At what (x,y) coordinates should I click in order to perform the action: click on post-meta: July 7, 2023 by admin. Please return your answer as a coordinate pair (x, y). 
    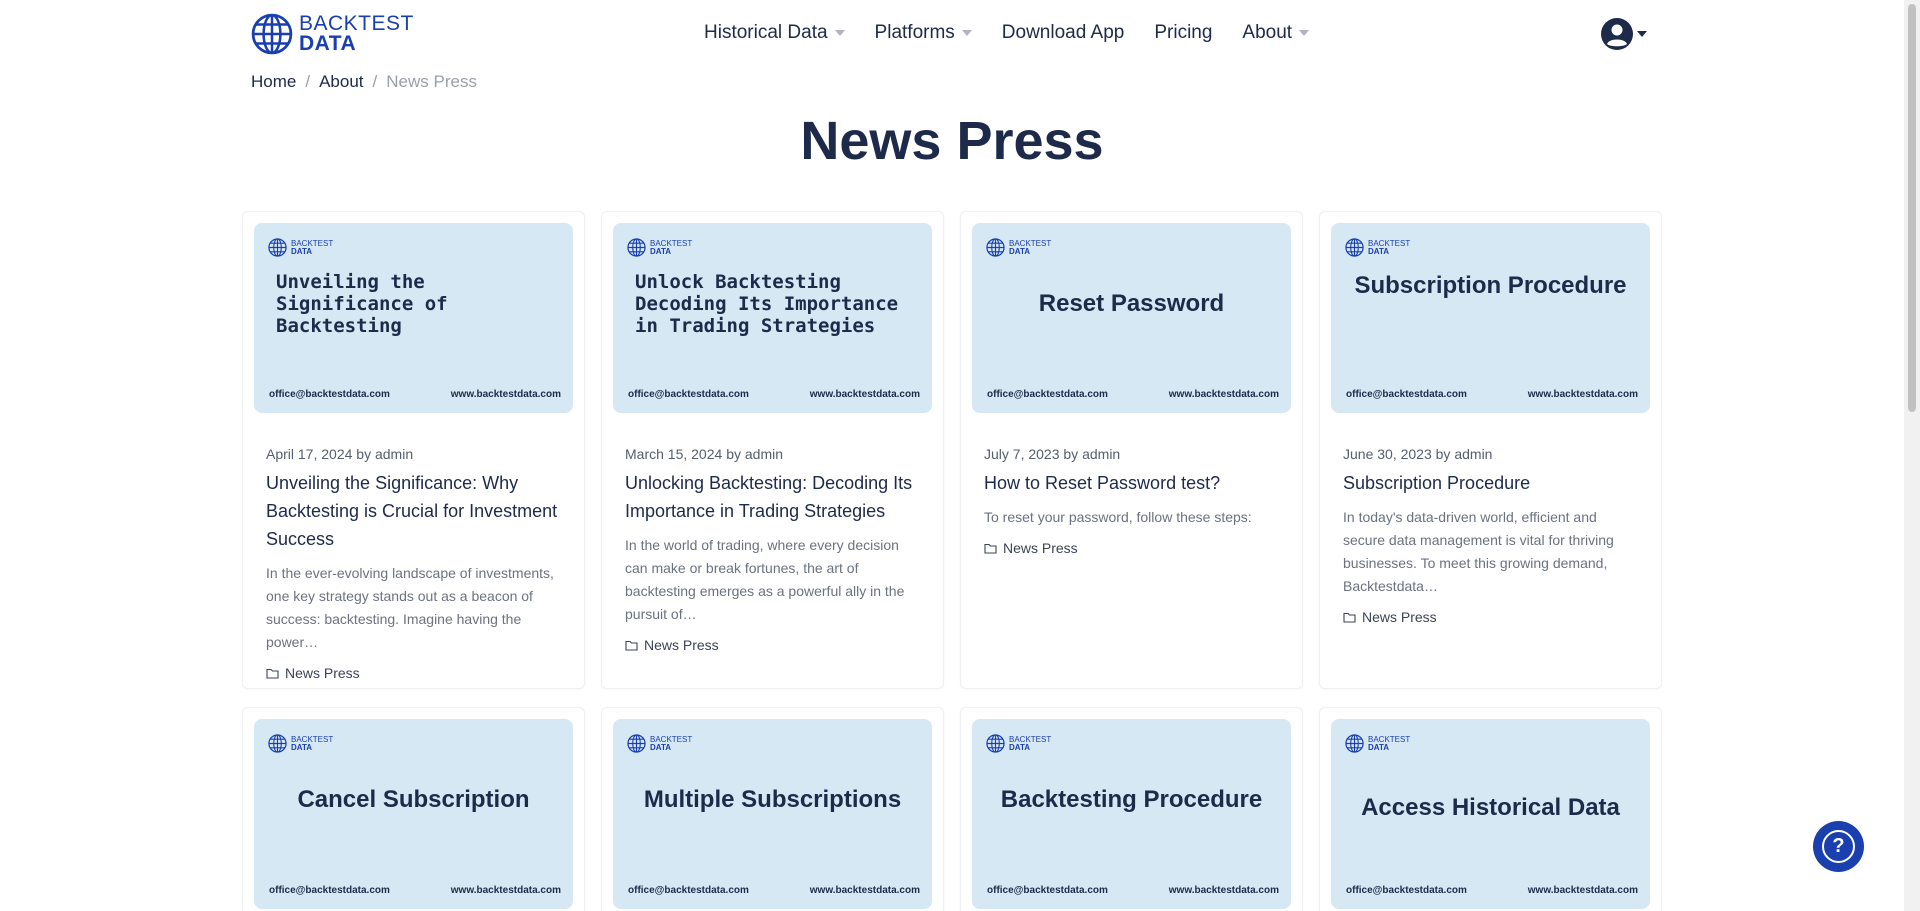
    Looking at the image, I should click on (1052, 454).